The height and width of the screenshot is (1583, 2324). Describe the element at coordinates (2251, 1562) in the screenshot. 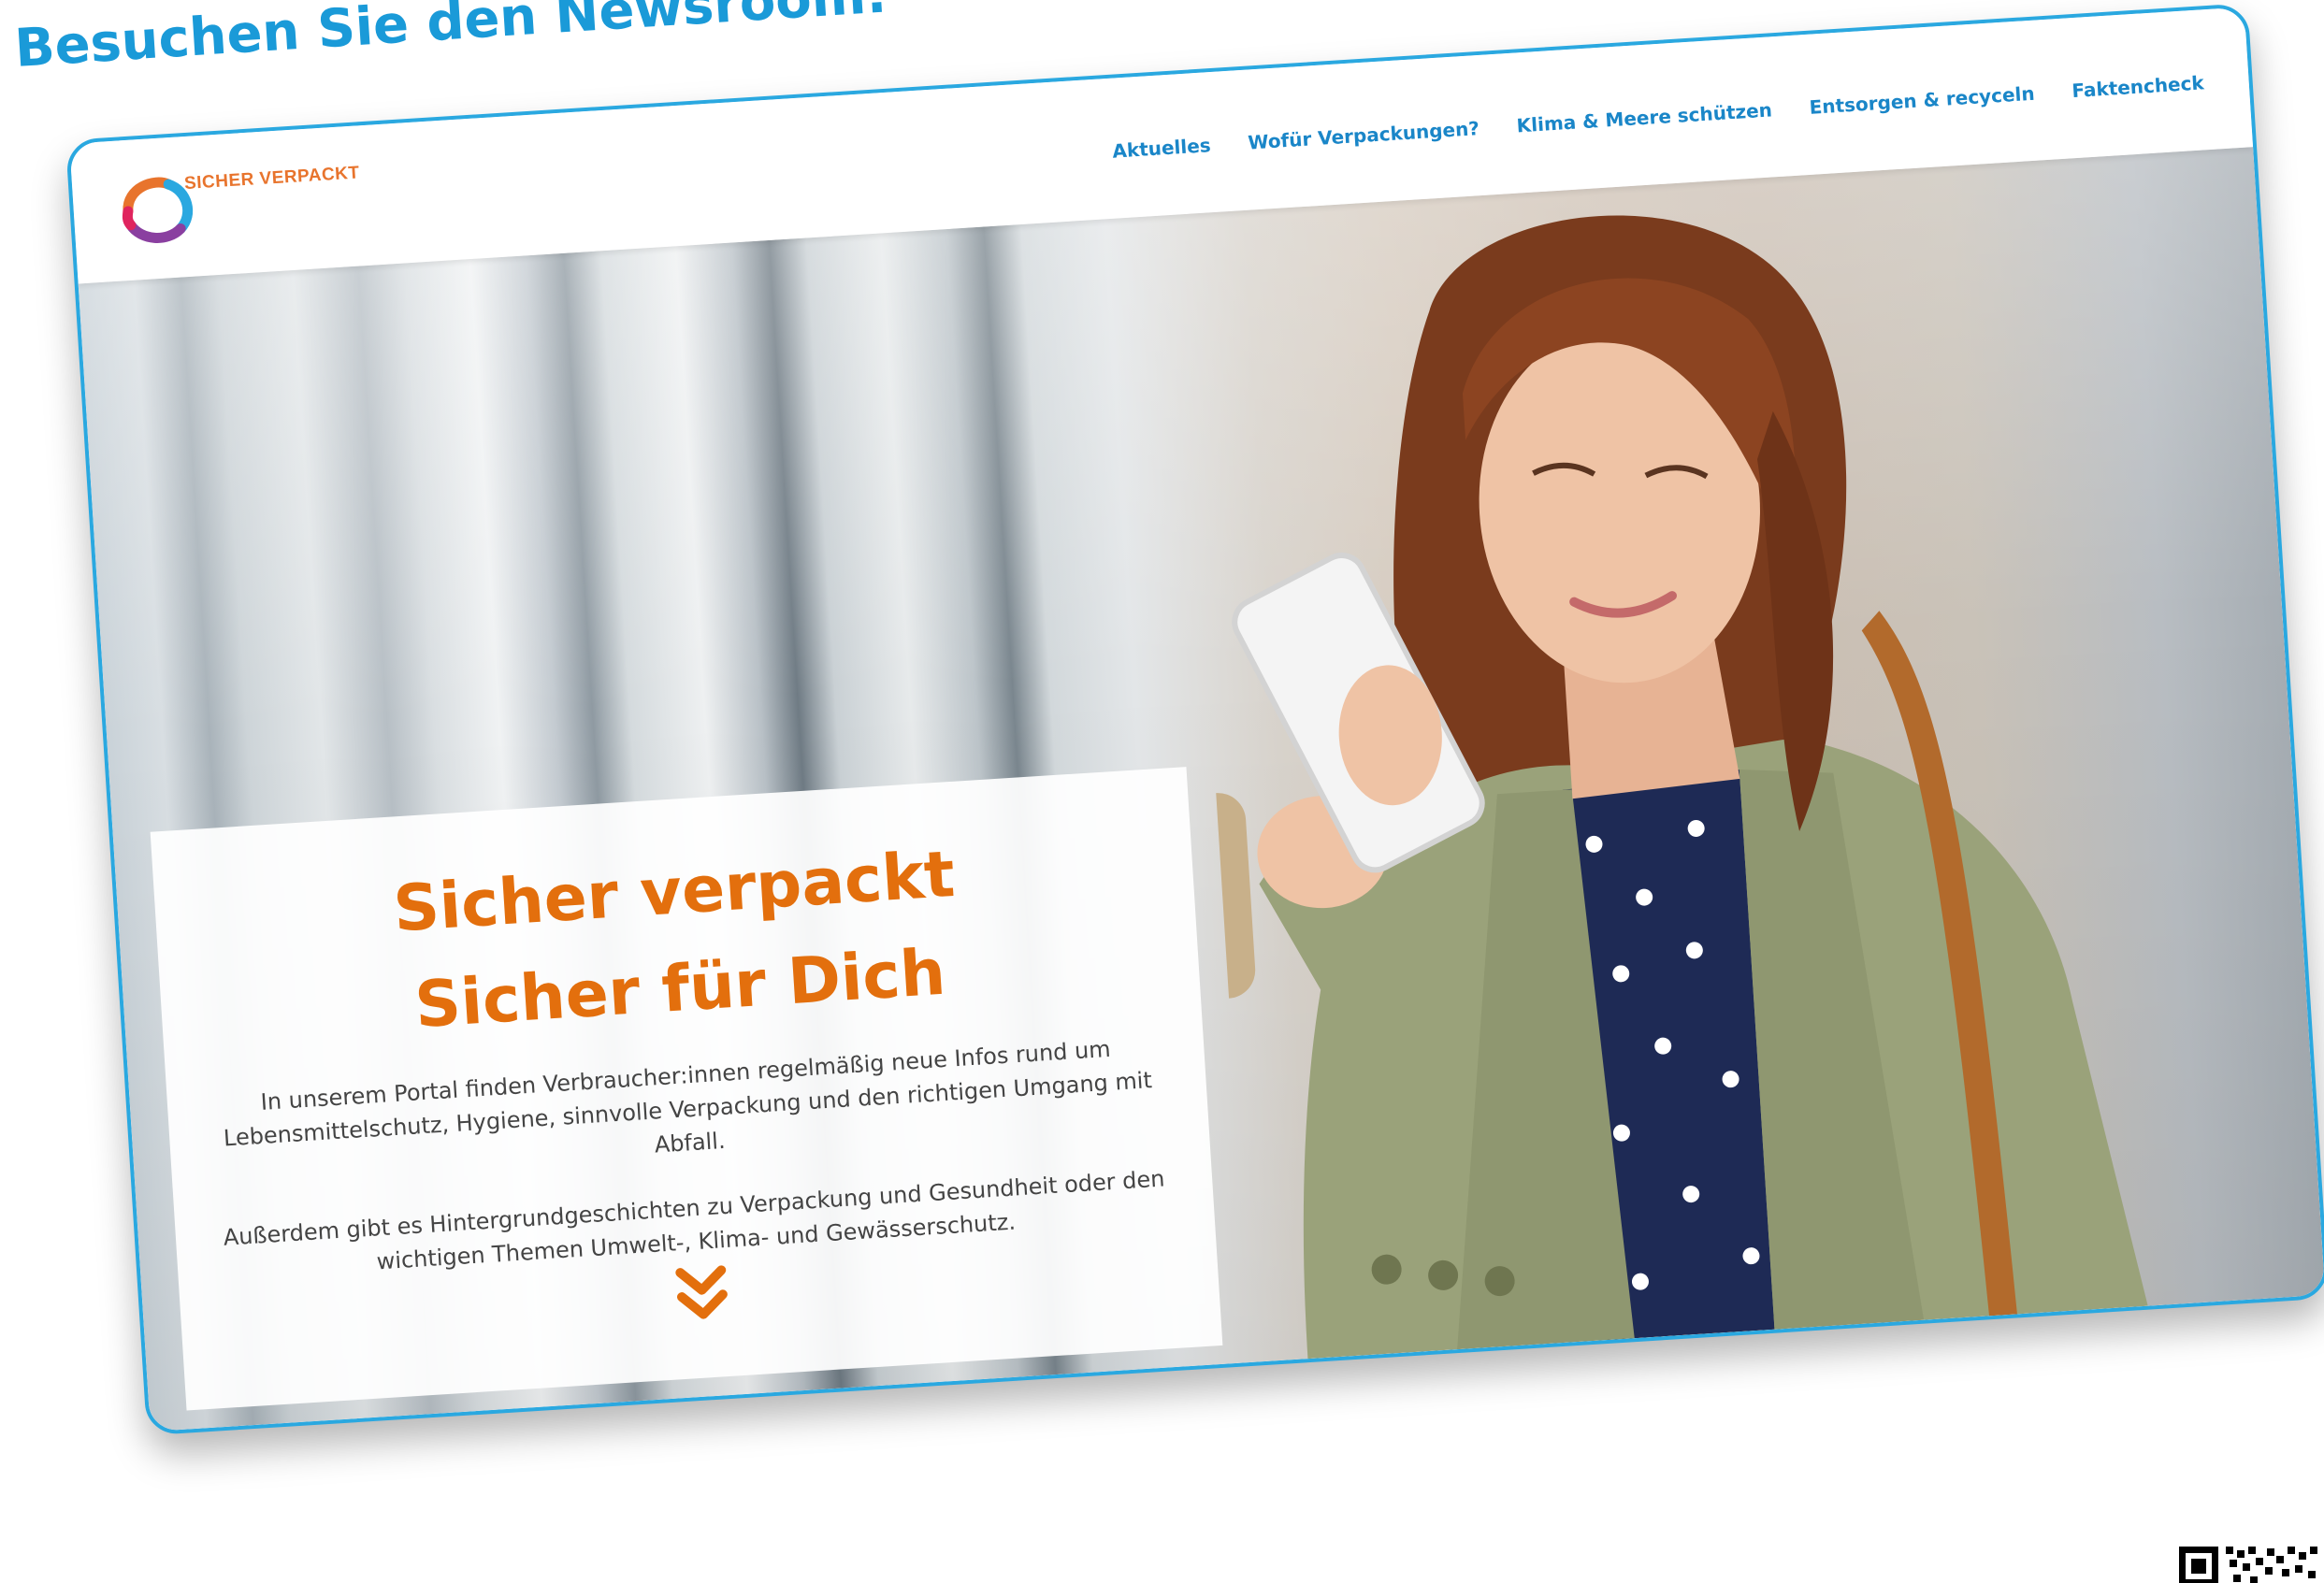

I see `qr-code-icon` at that location.